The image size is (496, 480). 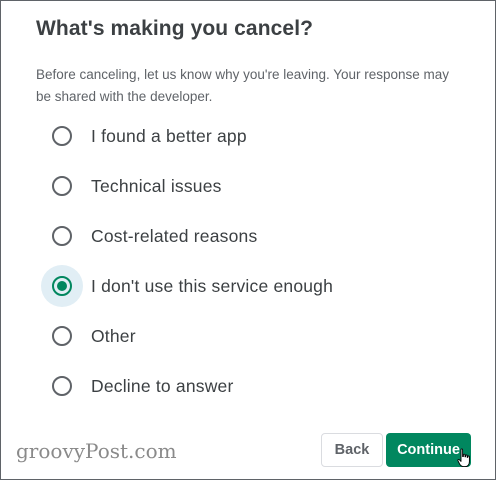 I want to click on back-button: Back, so click(x=352, y=450).